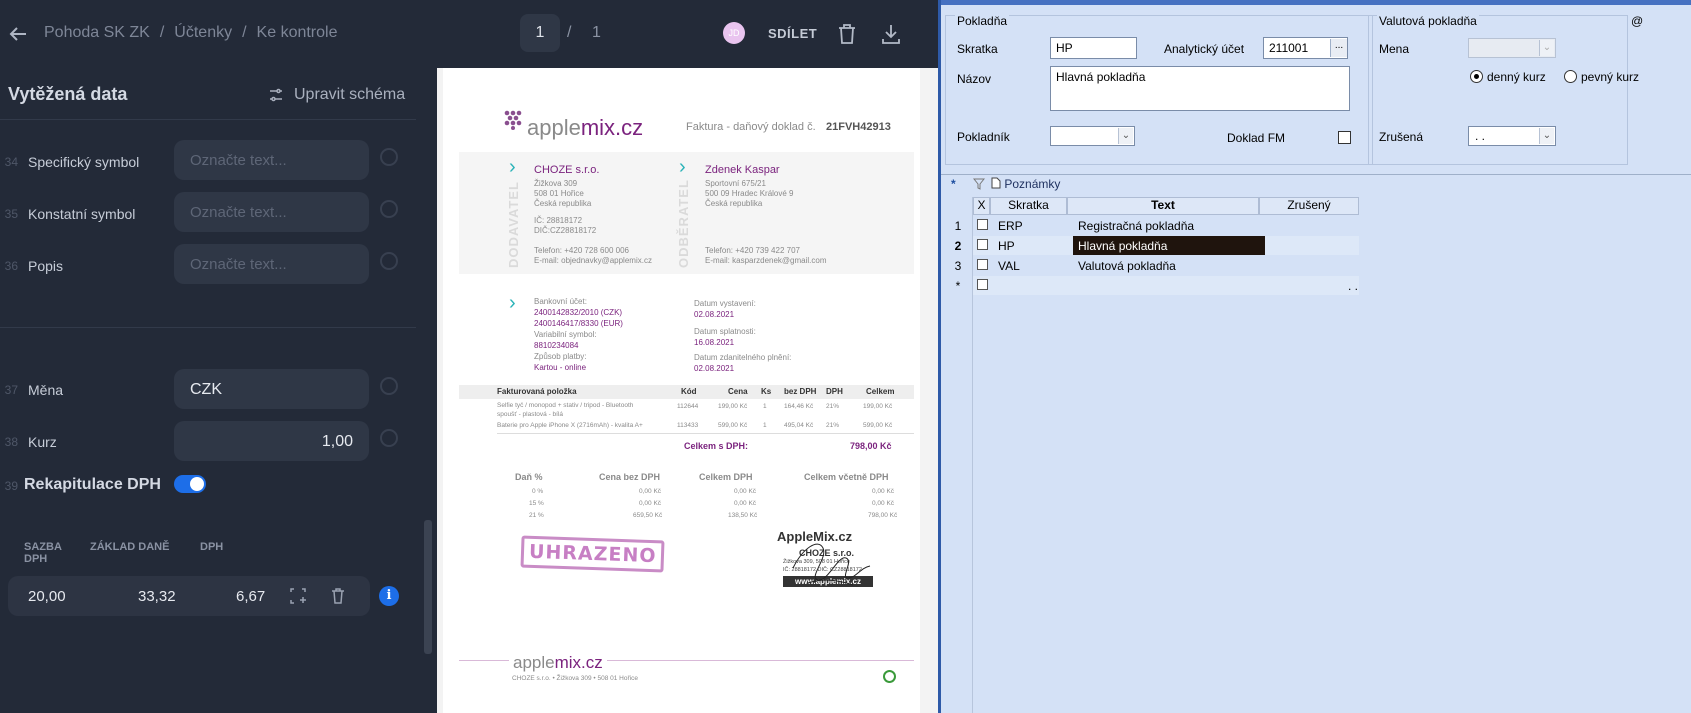 This screenshot has height=713, width=1691. I want to click on add-selection-icon, so click(298, 596).